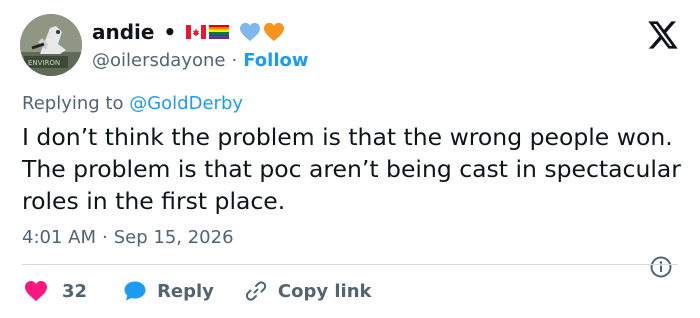 The image size is (700, 318). I want to click on reply-label: Reply, so click(185, 291).